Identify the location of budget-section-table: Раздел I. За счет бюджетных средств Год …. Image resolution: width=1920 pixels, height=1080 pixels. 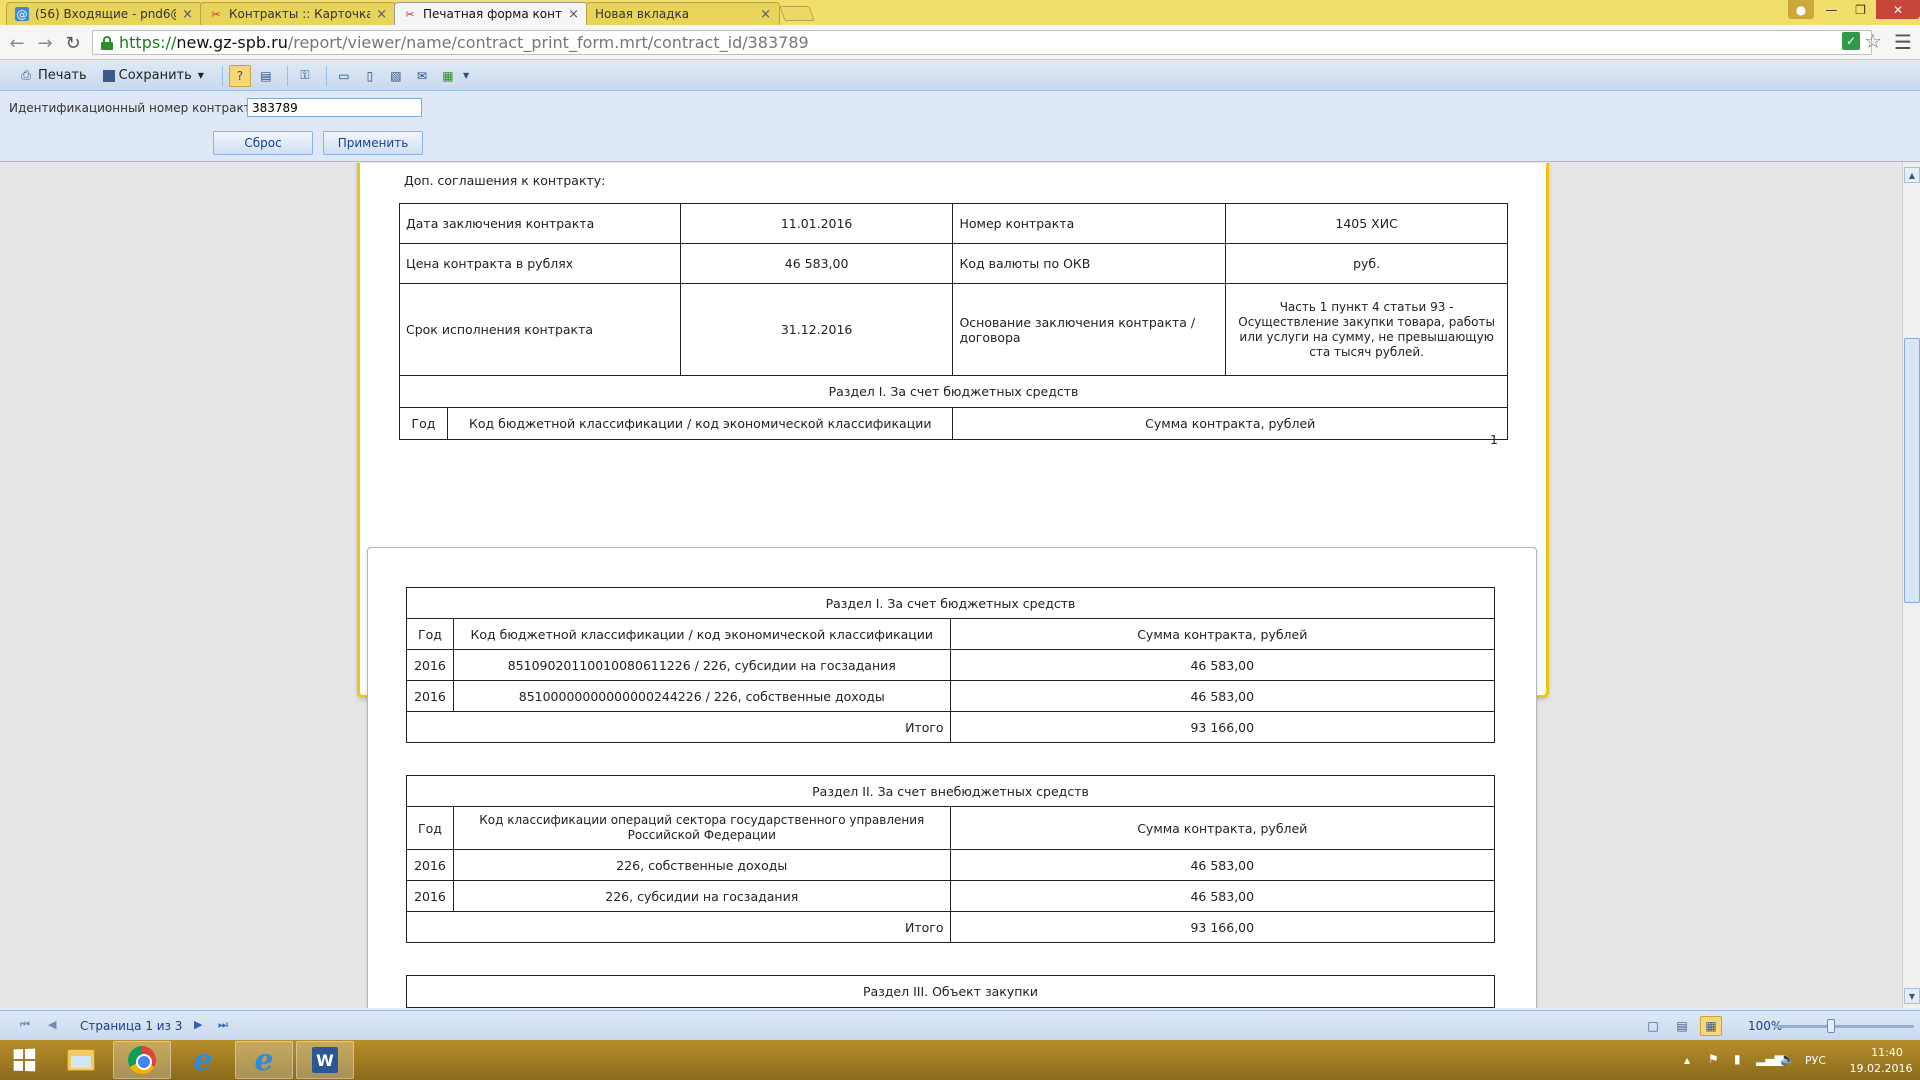
(951, 665).